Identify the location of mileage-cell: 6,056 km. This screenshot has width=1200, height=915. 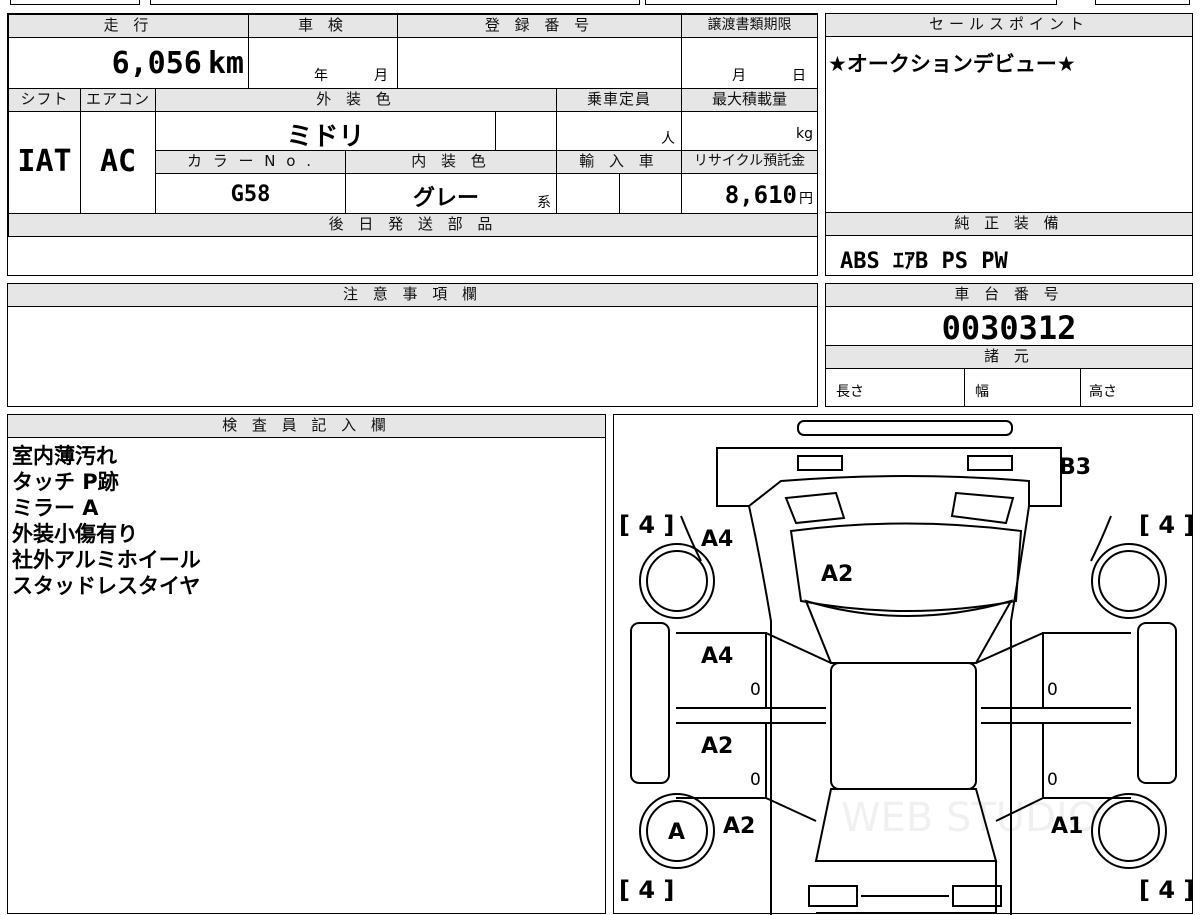
(128, 63).